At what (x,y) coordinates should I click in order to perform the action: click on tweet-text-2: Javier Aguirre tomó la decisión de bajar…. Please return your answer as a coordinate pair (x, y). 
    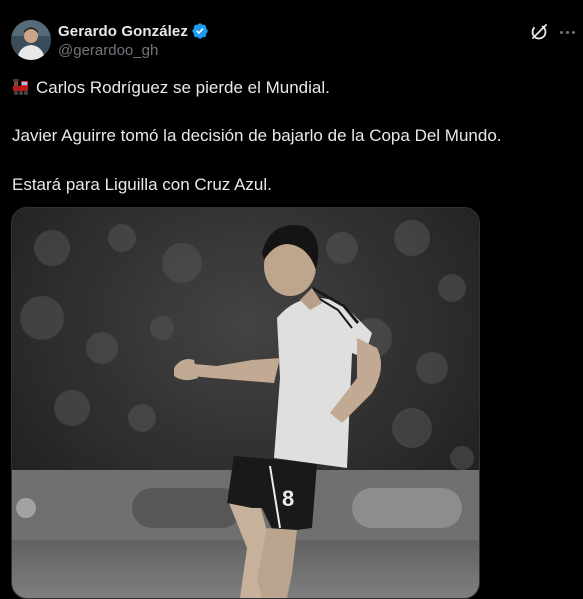
    Looking at the image, I should click on (257, 135).